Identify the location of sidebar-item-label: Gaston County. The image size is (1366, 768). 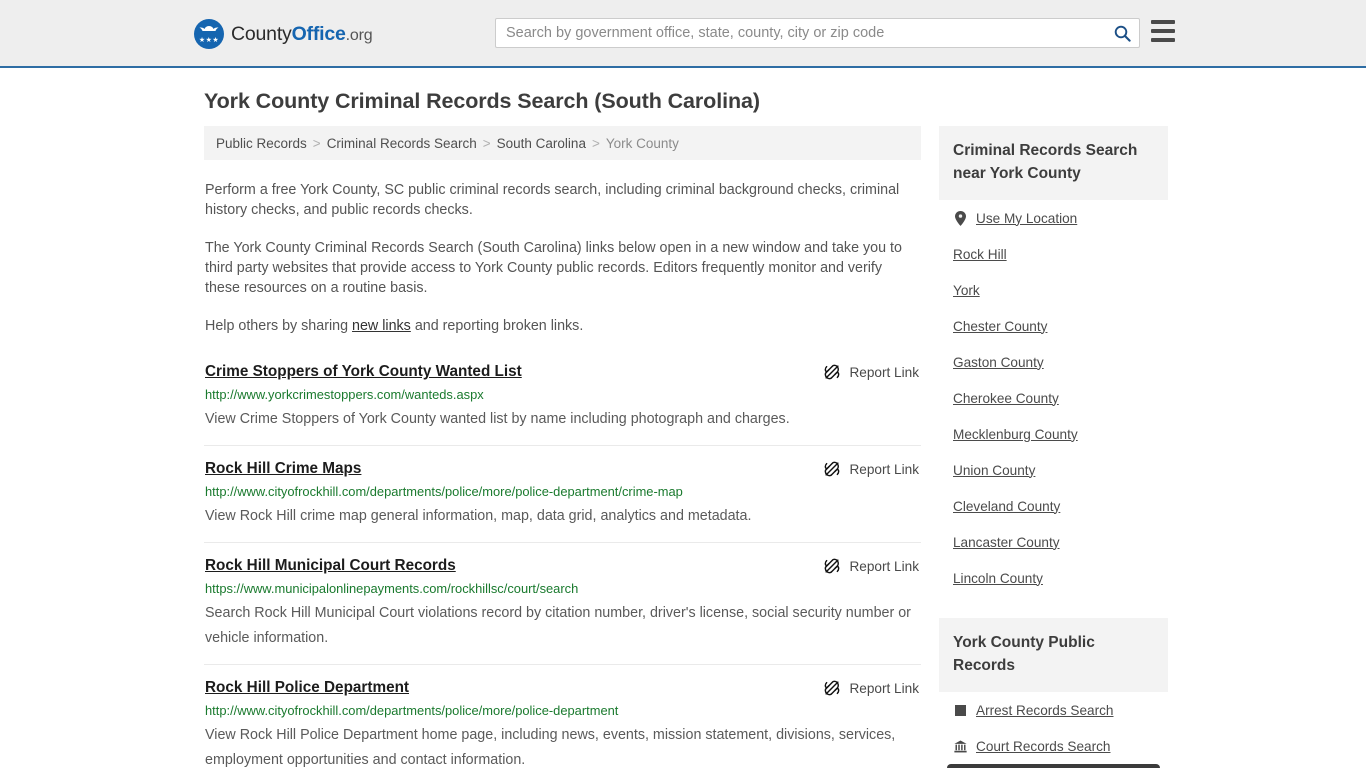
(998, 362).